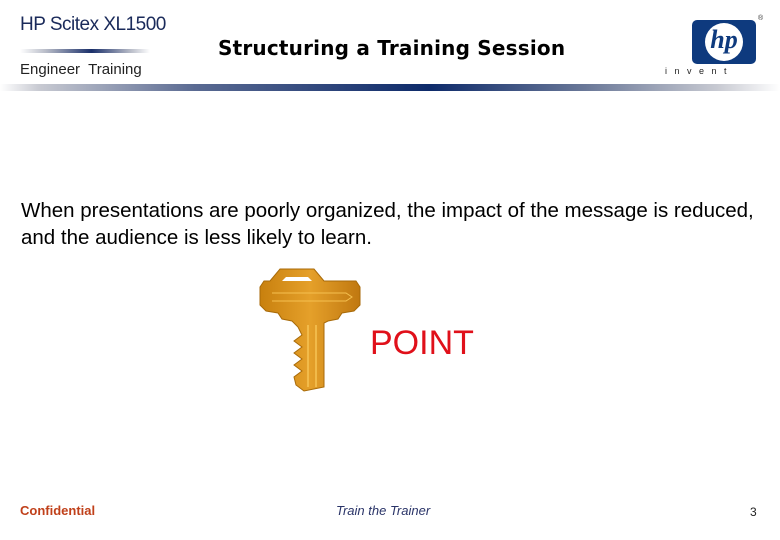 This screenshot has width=780, height=540. What do you see at coordinates (753, 512) in the screenshot?
I see `page-number: 3` at bounding box center [753, 512].